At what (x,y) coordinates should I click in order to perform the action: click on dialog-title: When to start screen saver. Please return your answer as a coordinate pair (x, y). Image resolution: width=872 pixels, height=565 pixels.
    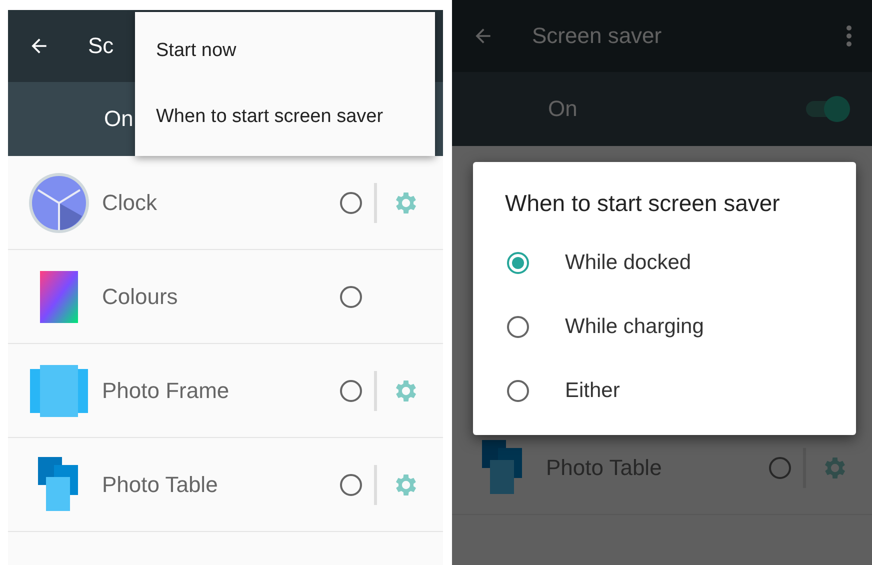
    Looking at the image, I should click on (642, 203).